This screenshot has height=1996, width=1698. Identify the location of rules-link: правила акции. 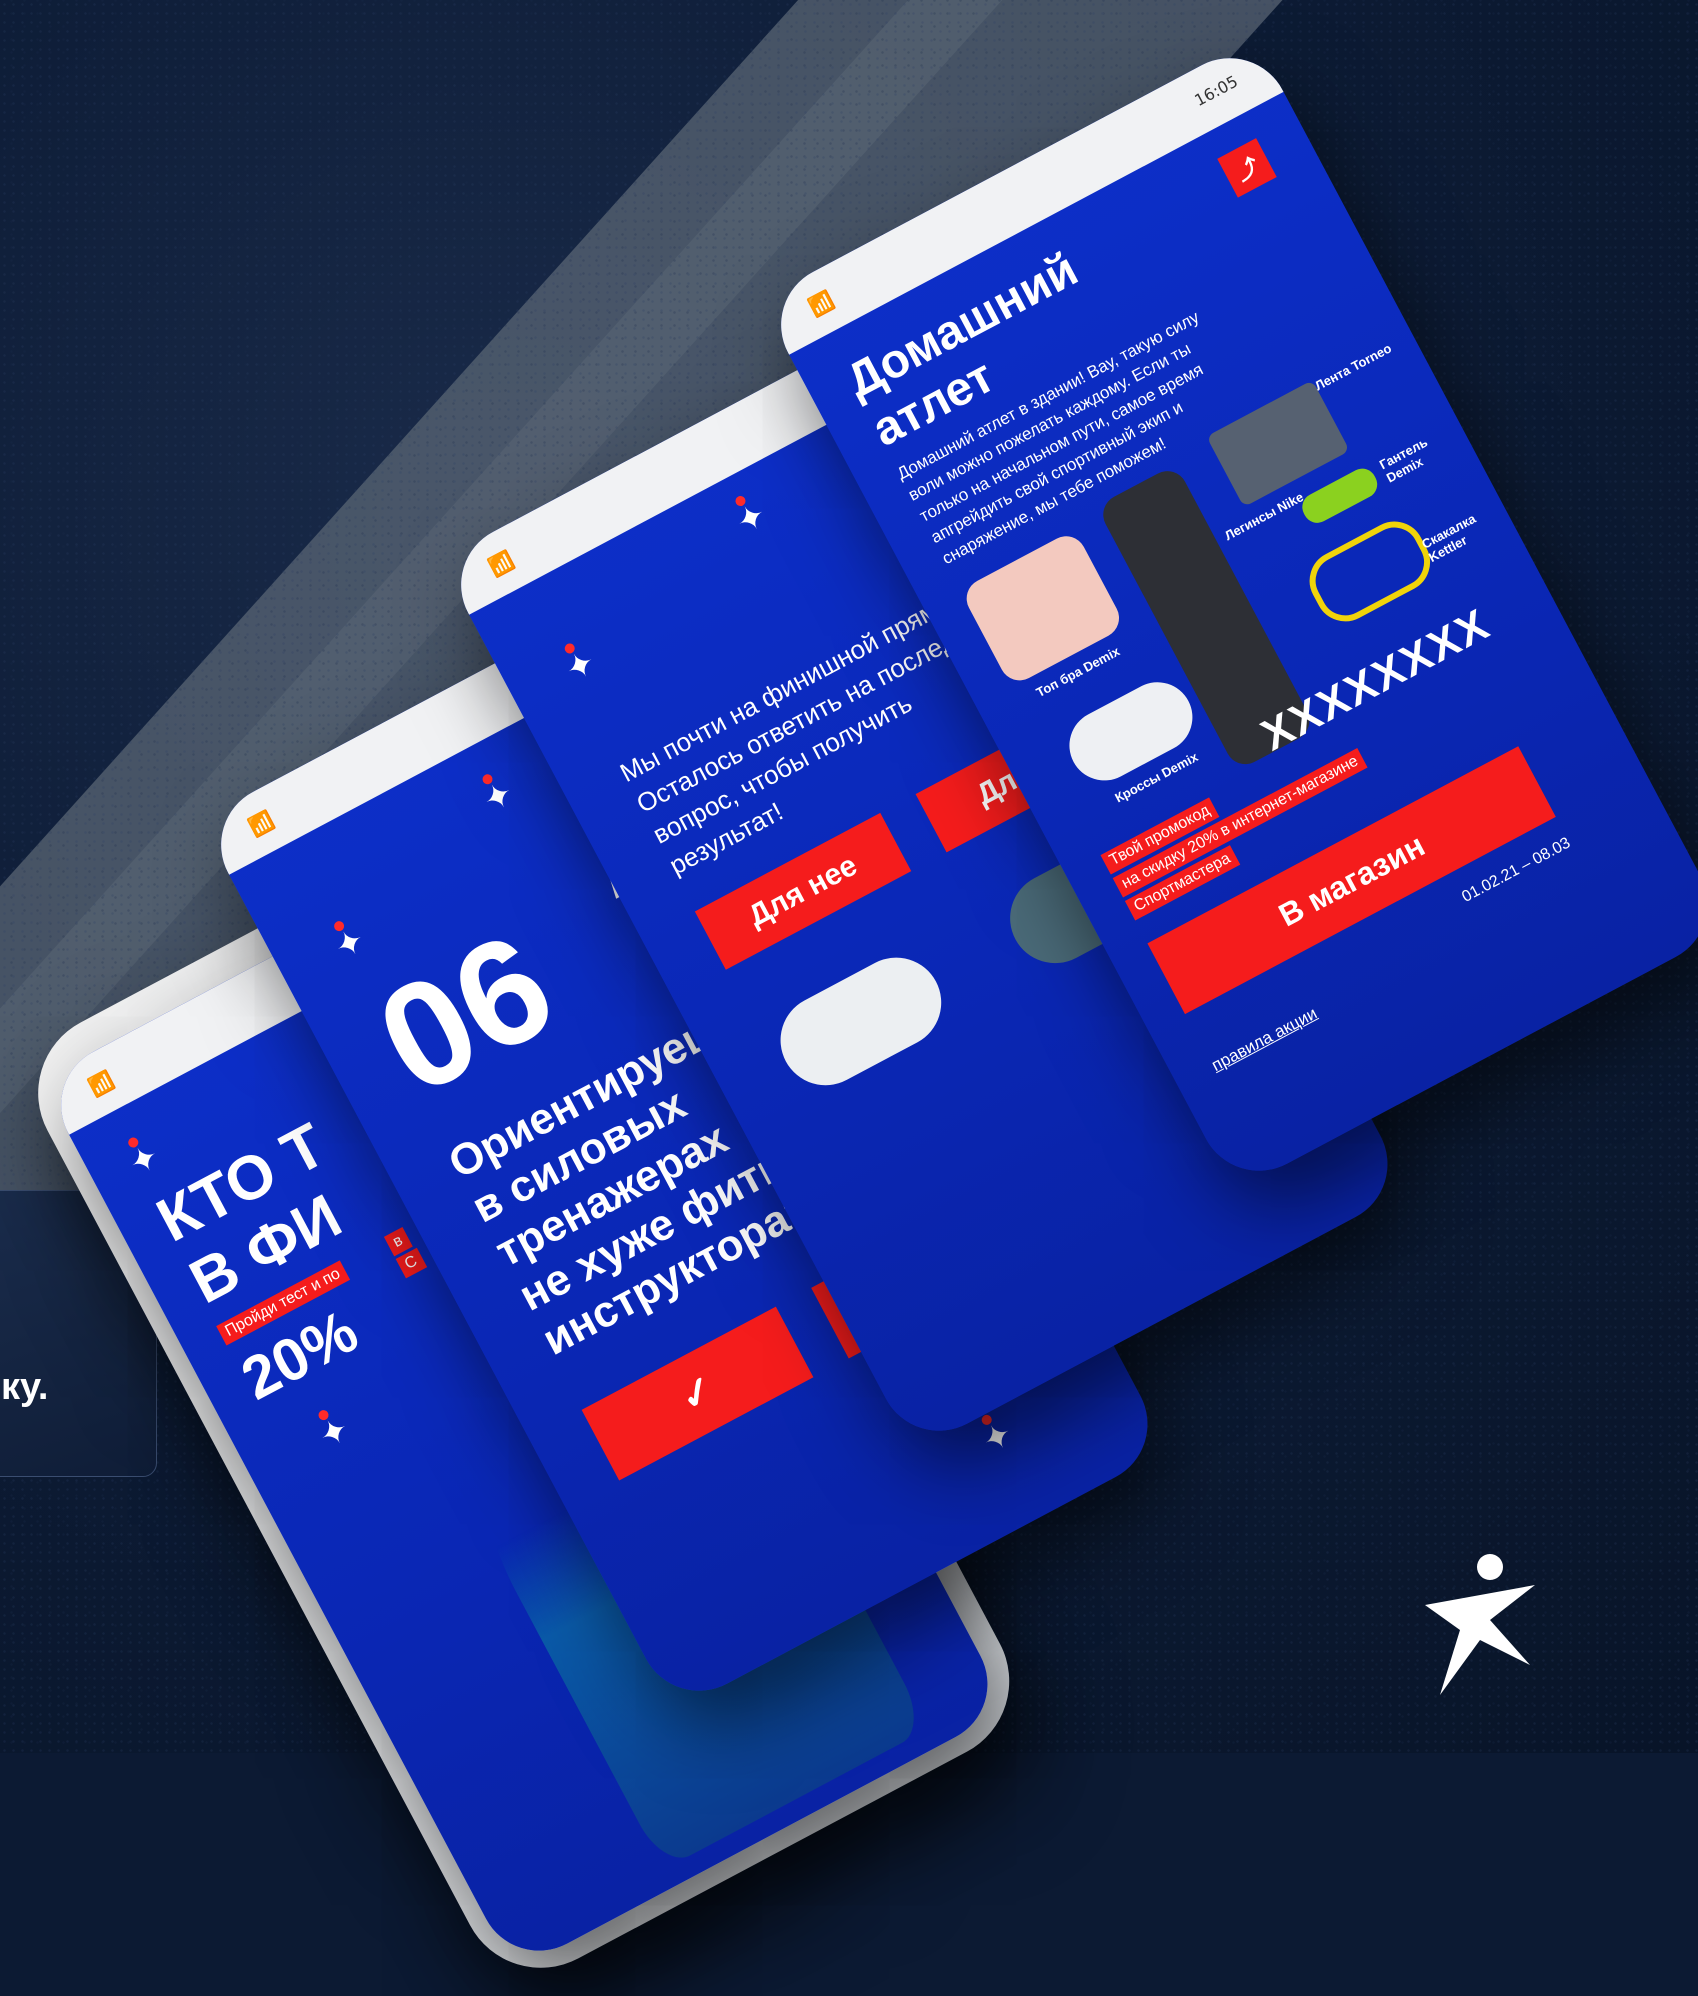
(1264, 1040).